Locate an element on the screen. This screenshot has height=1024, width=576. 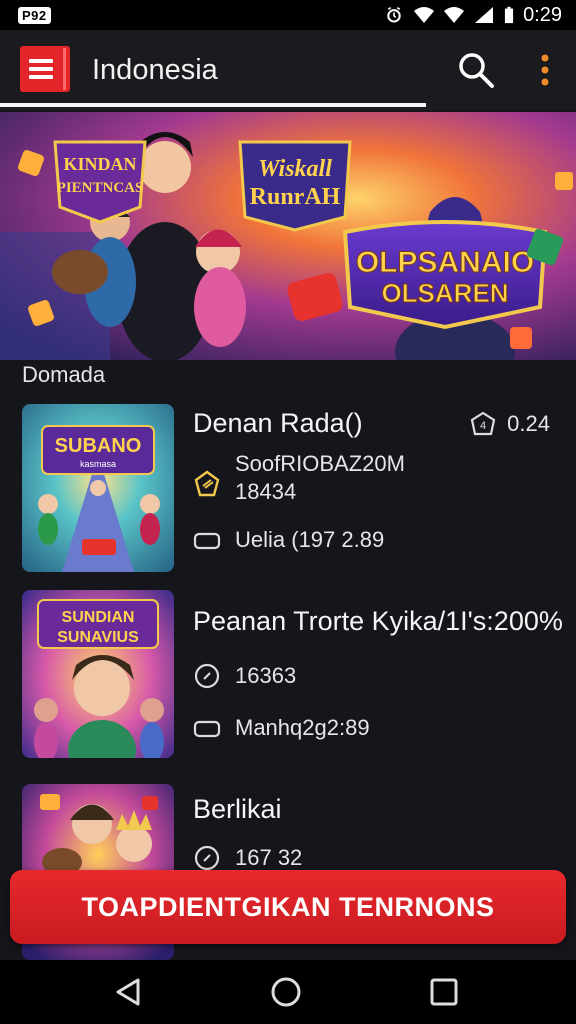
search-icon is located at coordinates (476, 70).